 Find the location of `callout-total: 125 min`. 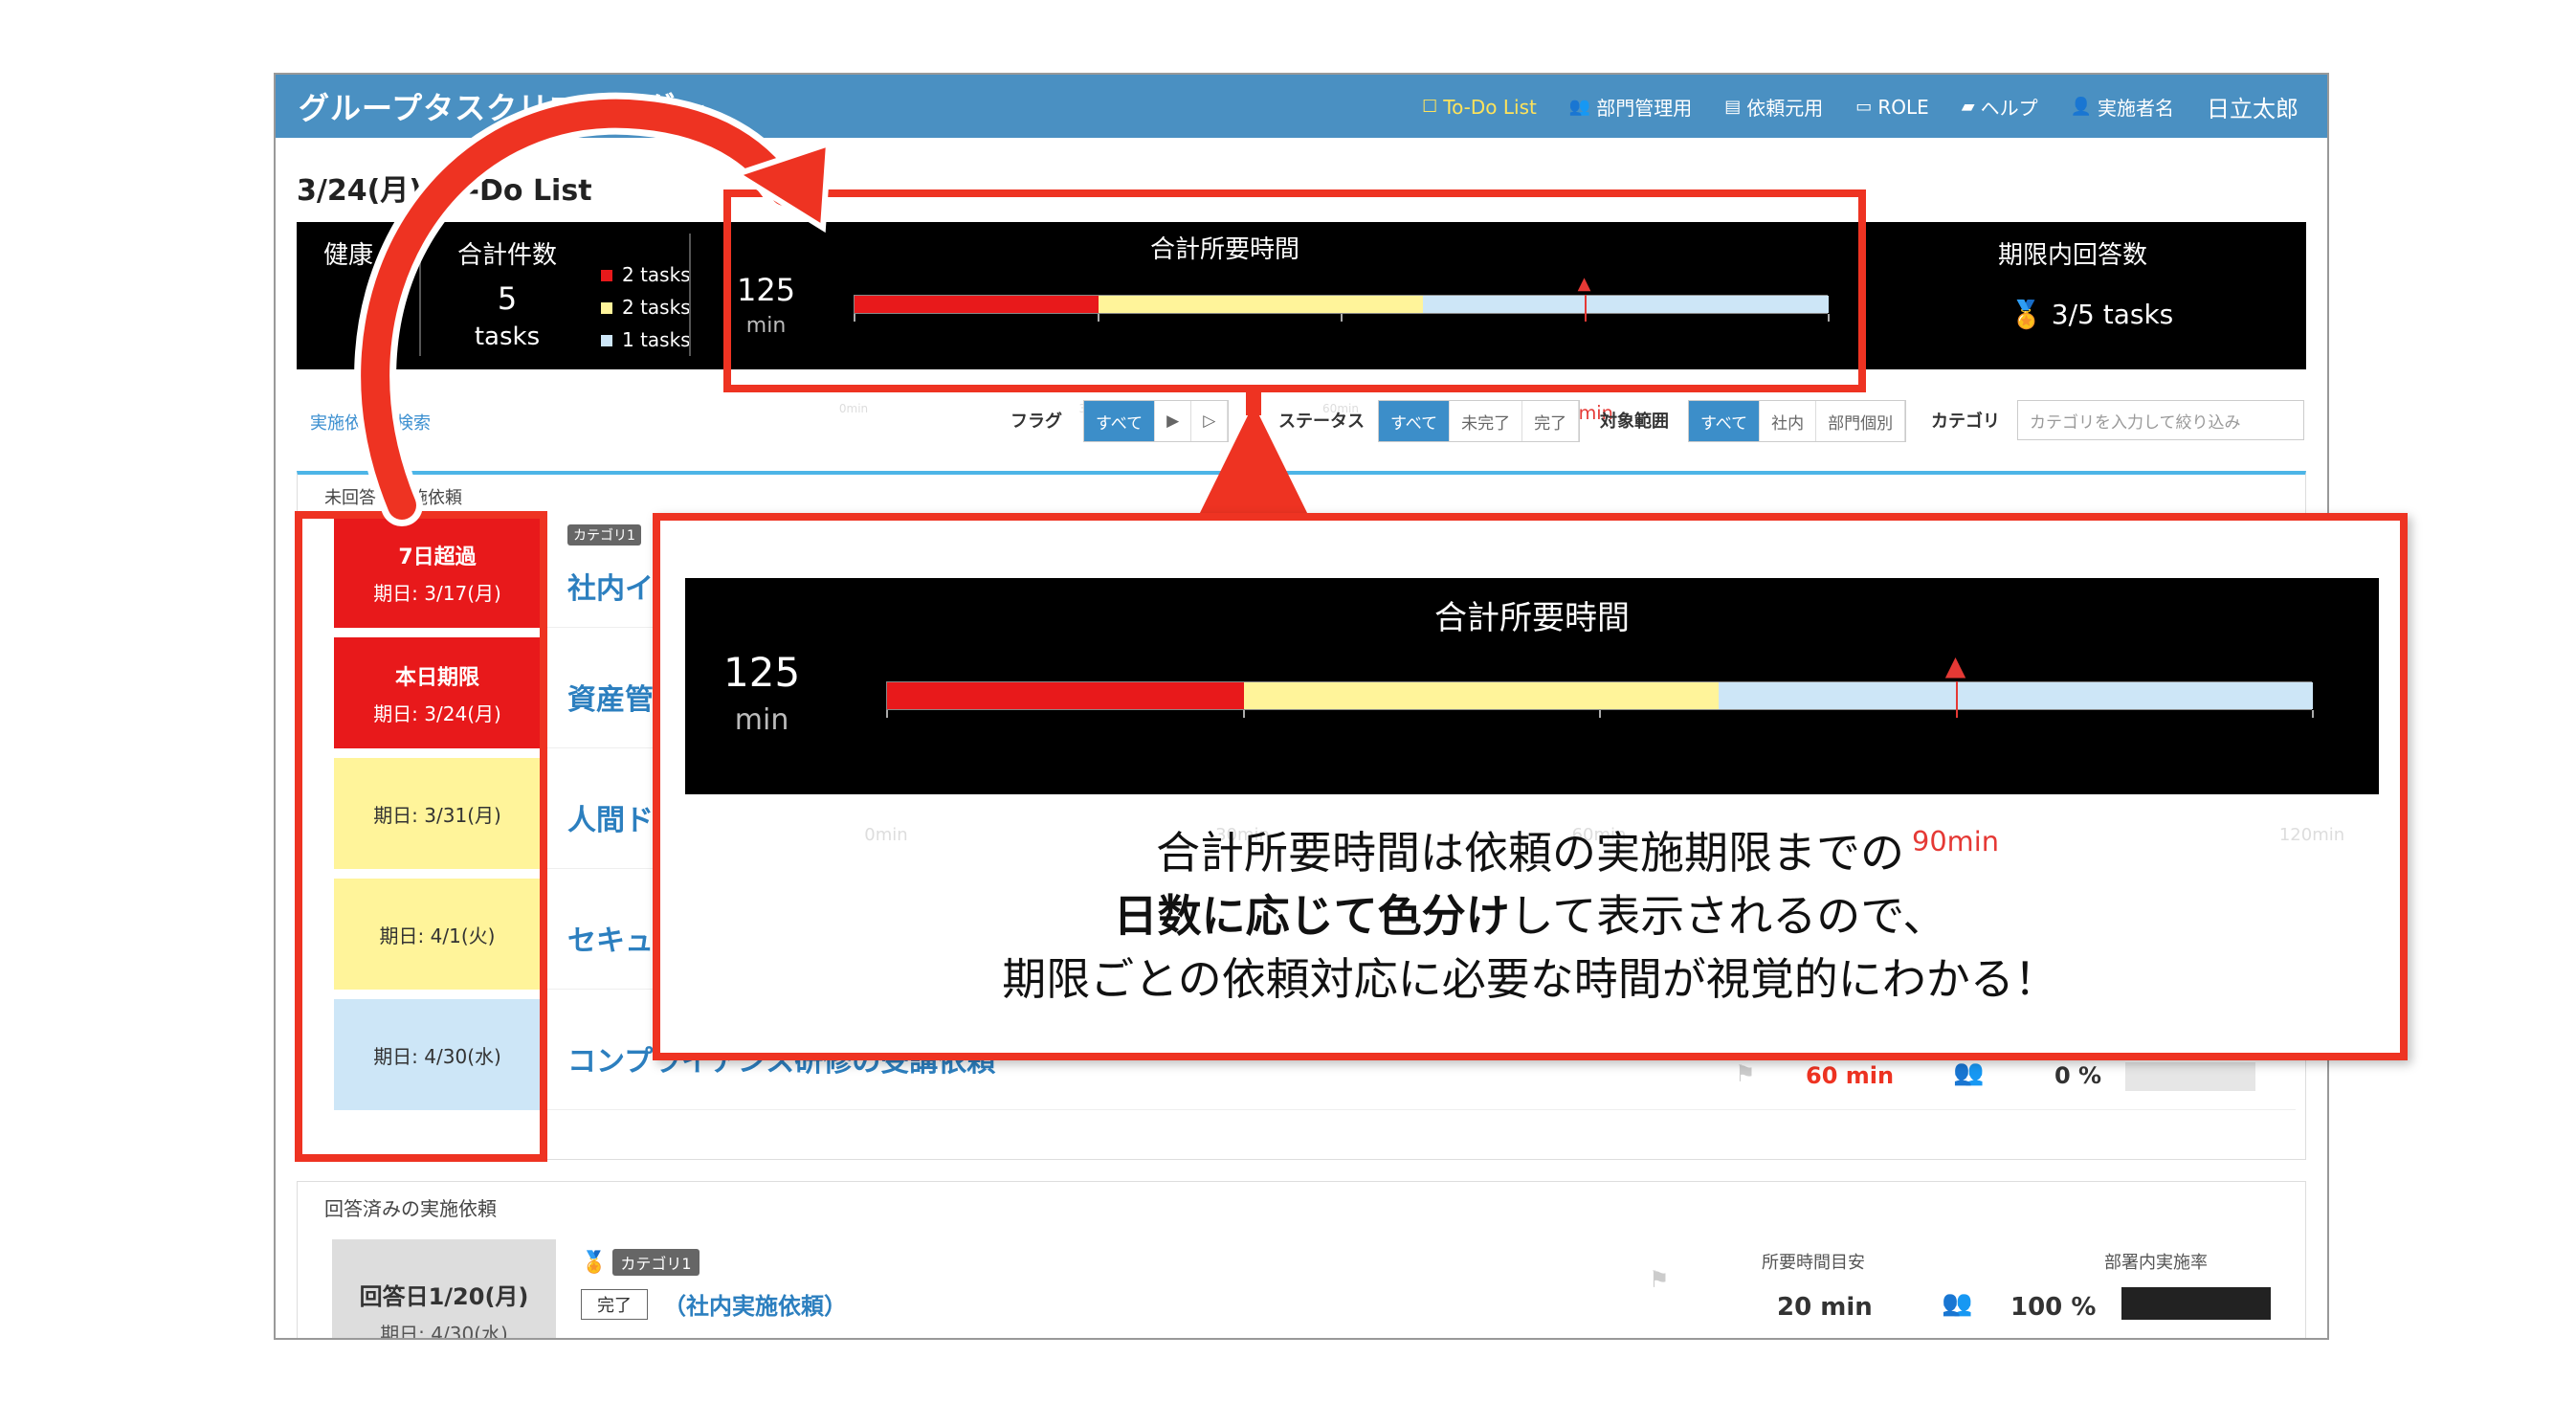

callout-total: 125 min is located at coordinates (761, 693).